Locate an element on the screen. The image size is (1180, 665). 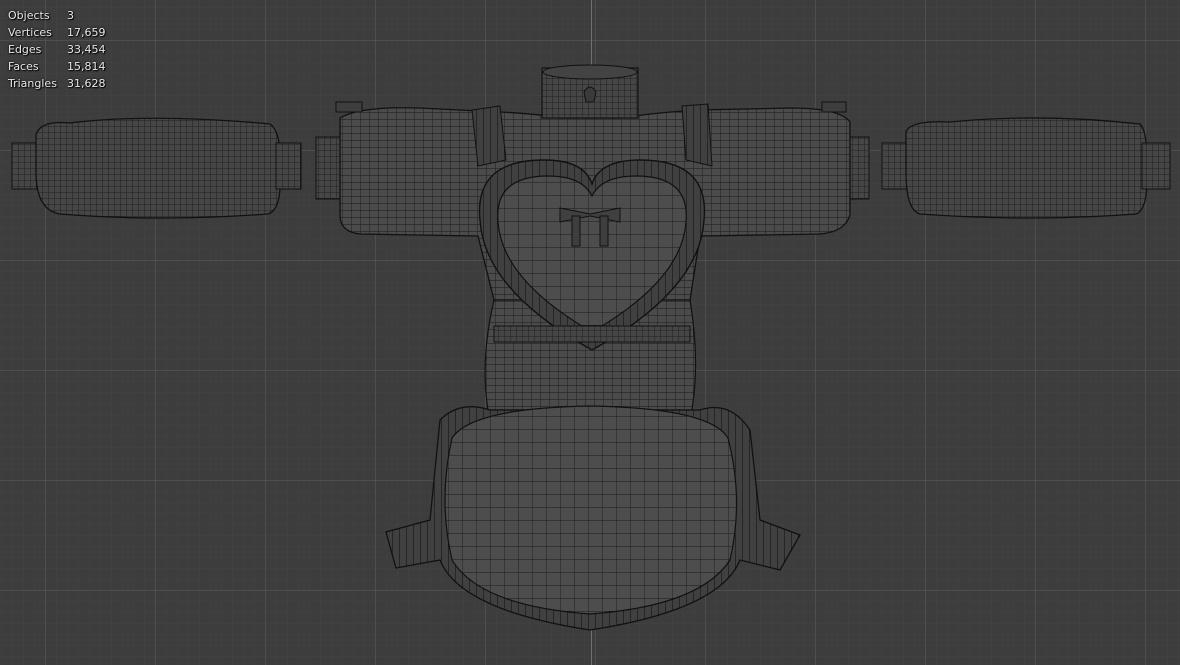
stat-label: Faces is located at coordinates (23, 66).